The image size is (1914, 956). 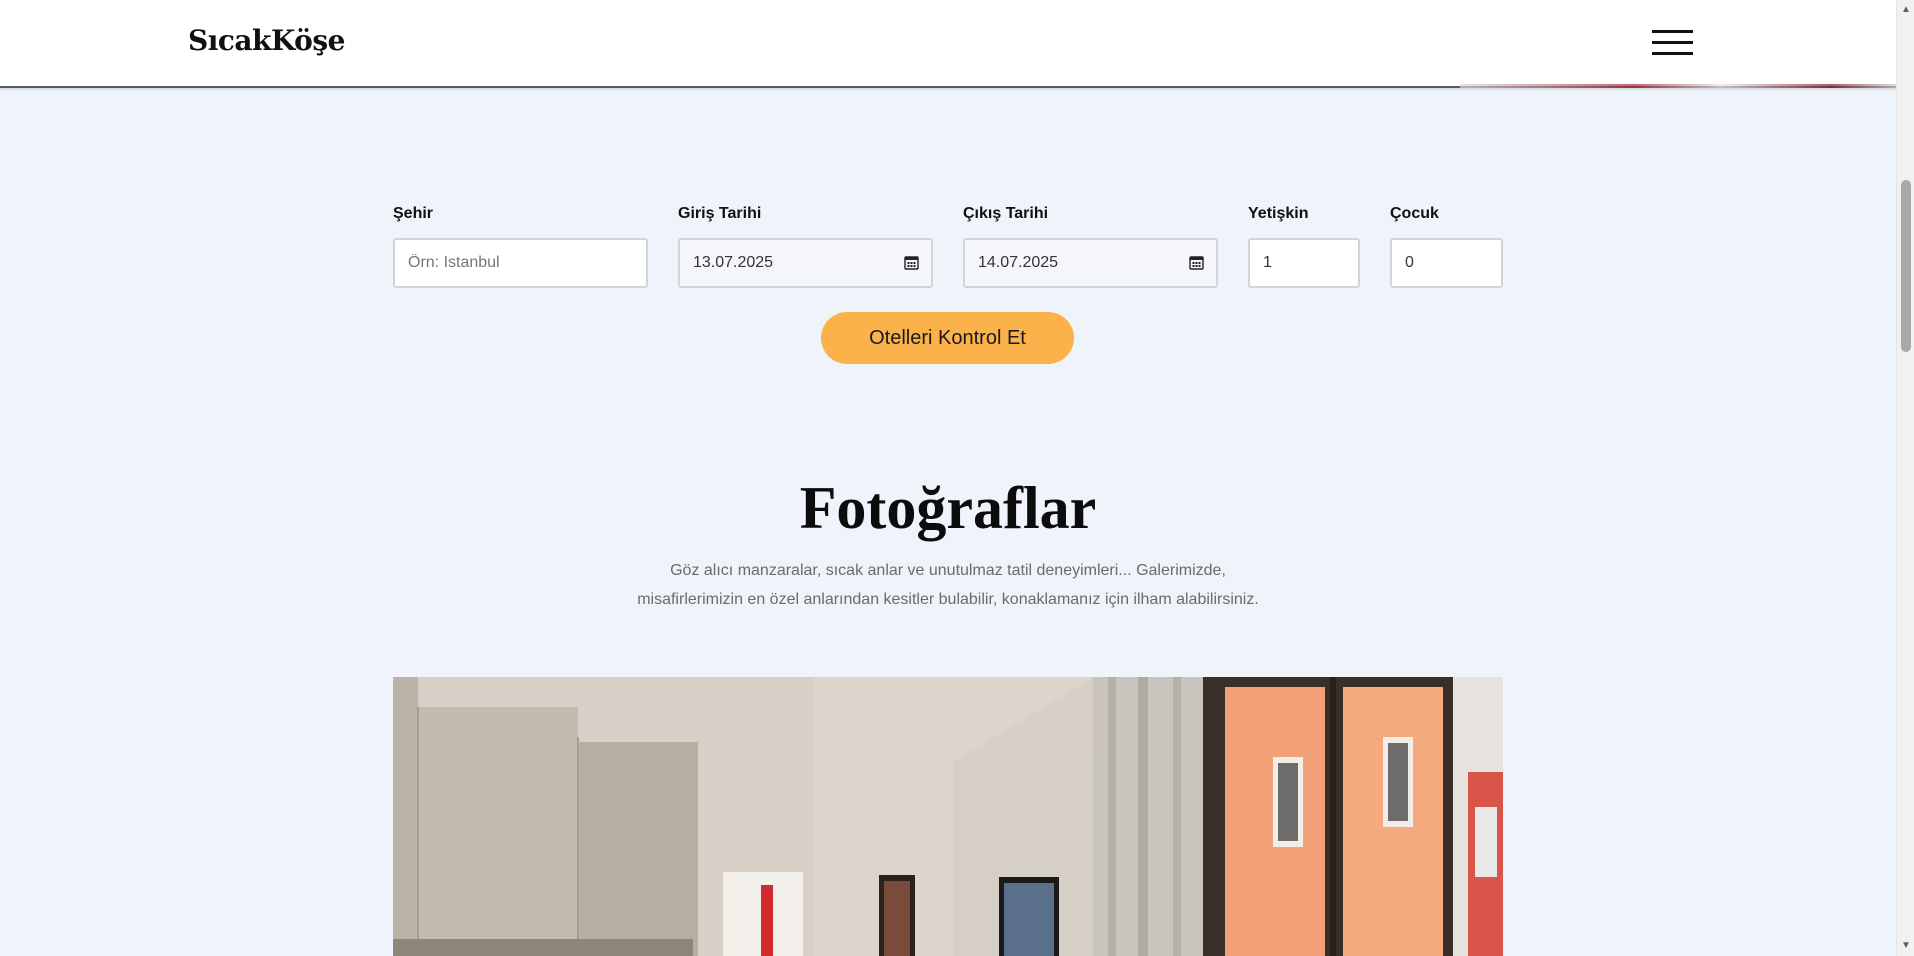 I want to click on checkin-date-field, so click(x=805, y=263).